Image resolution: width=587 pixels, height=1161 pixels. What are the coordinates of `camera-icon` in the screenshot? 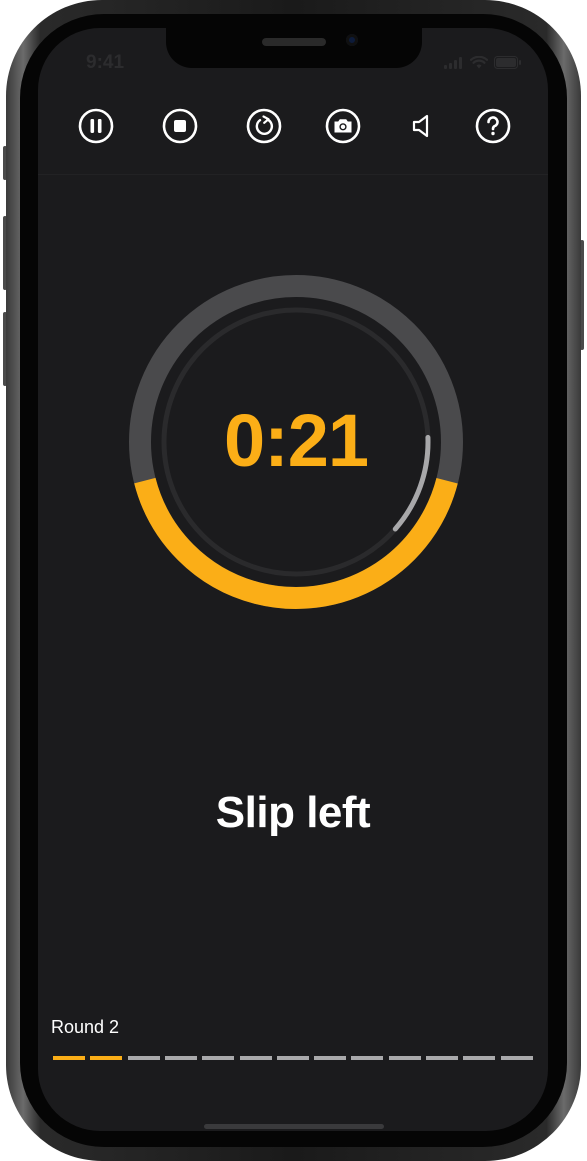 It's located at (343, 126).